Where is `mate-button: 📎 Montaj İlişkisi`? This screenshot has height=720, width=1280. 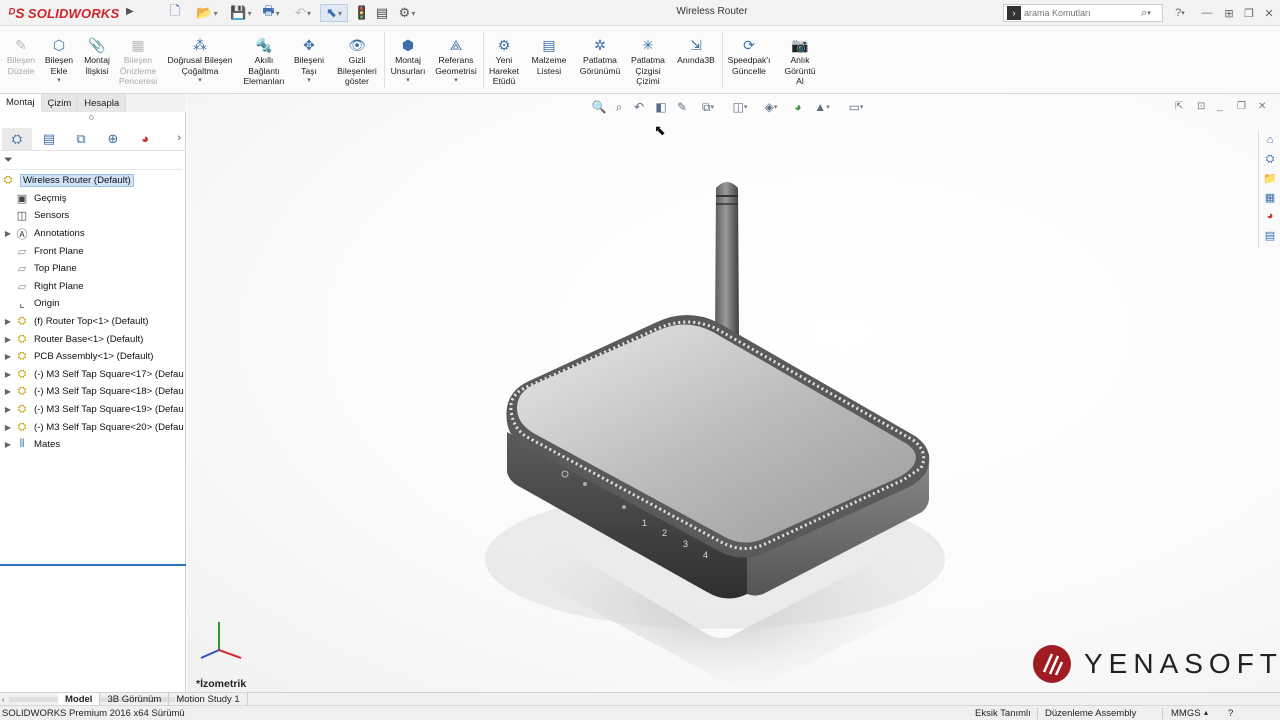
mate-button: 📎 Montaj İlişkisi is located at coordinates (97, 56).